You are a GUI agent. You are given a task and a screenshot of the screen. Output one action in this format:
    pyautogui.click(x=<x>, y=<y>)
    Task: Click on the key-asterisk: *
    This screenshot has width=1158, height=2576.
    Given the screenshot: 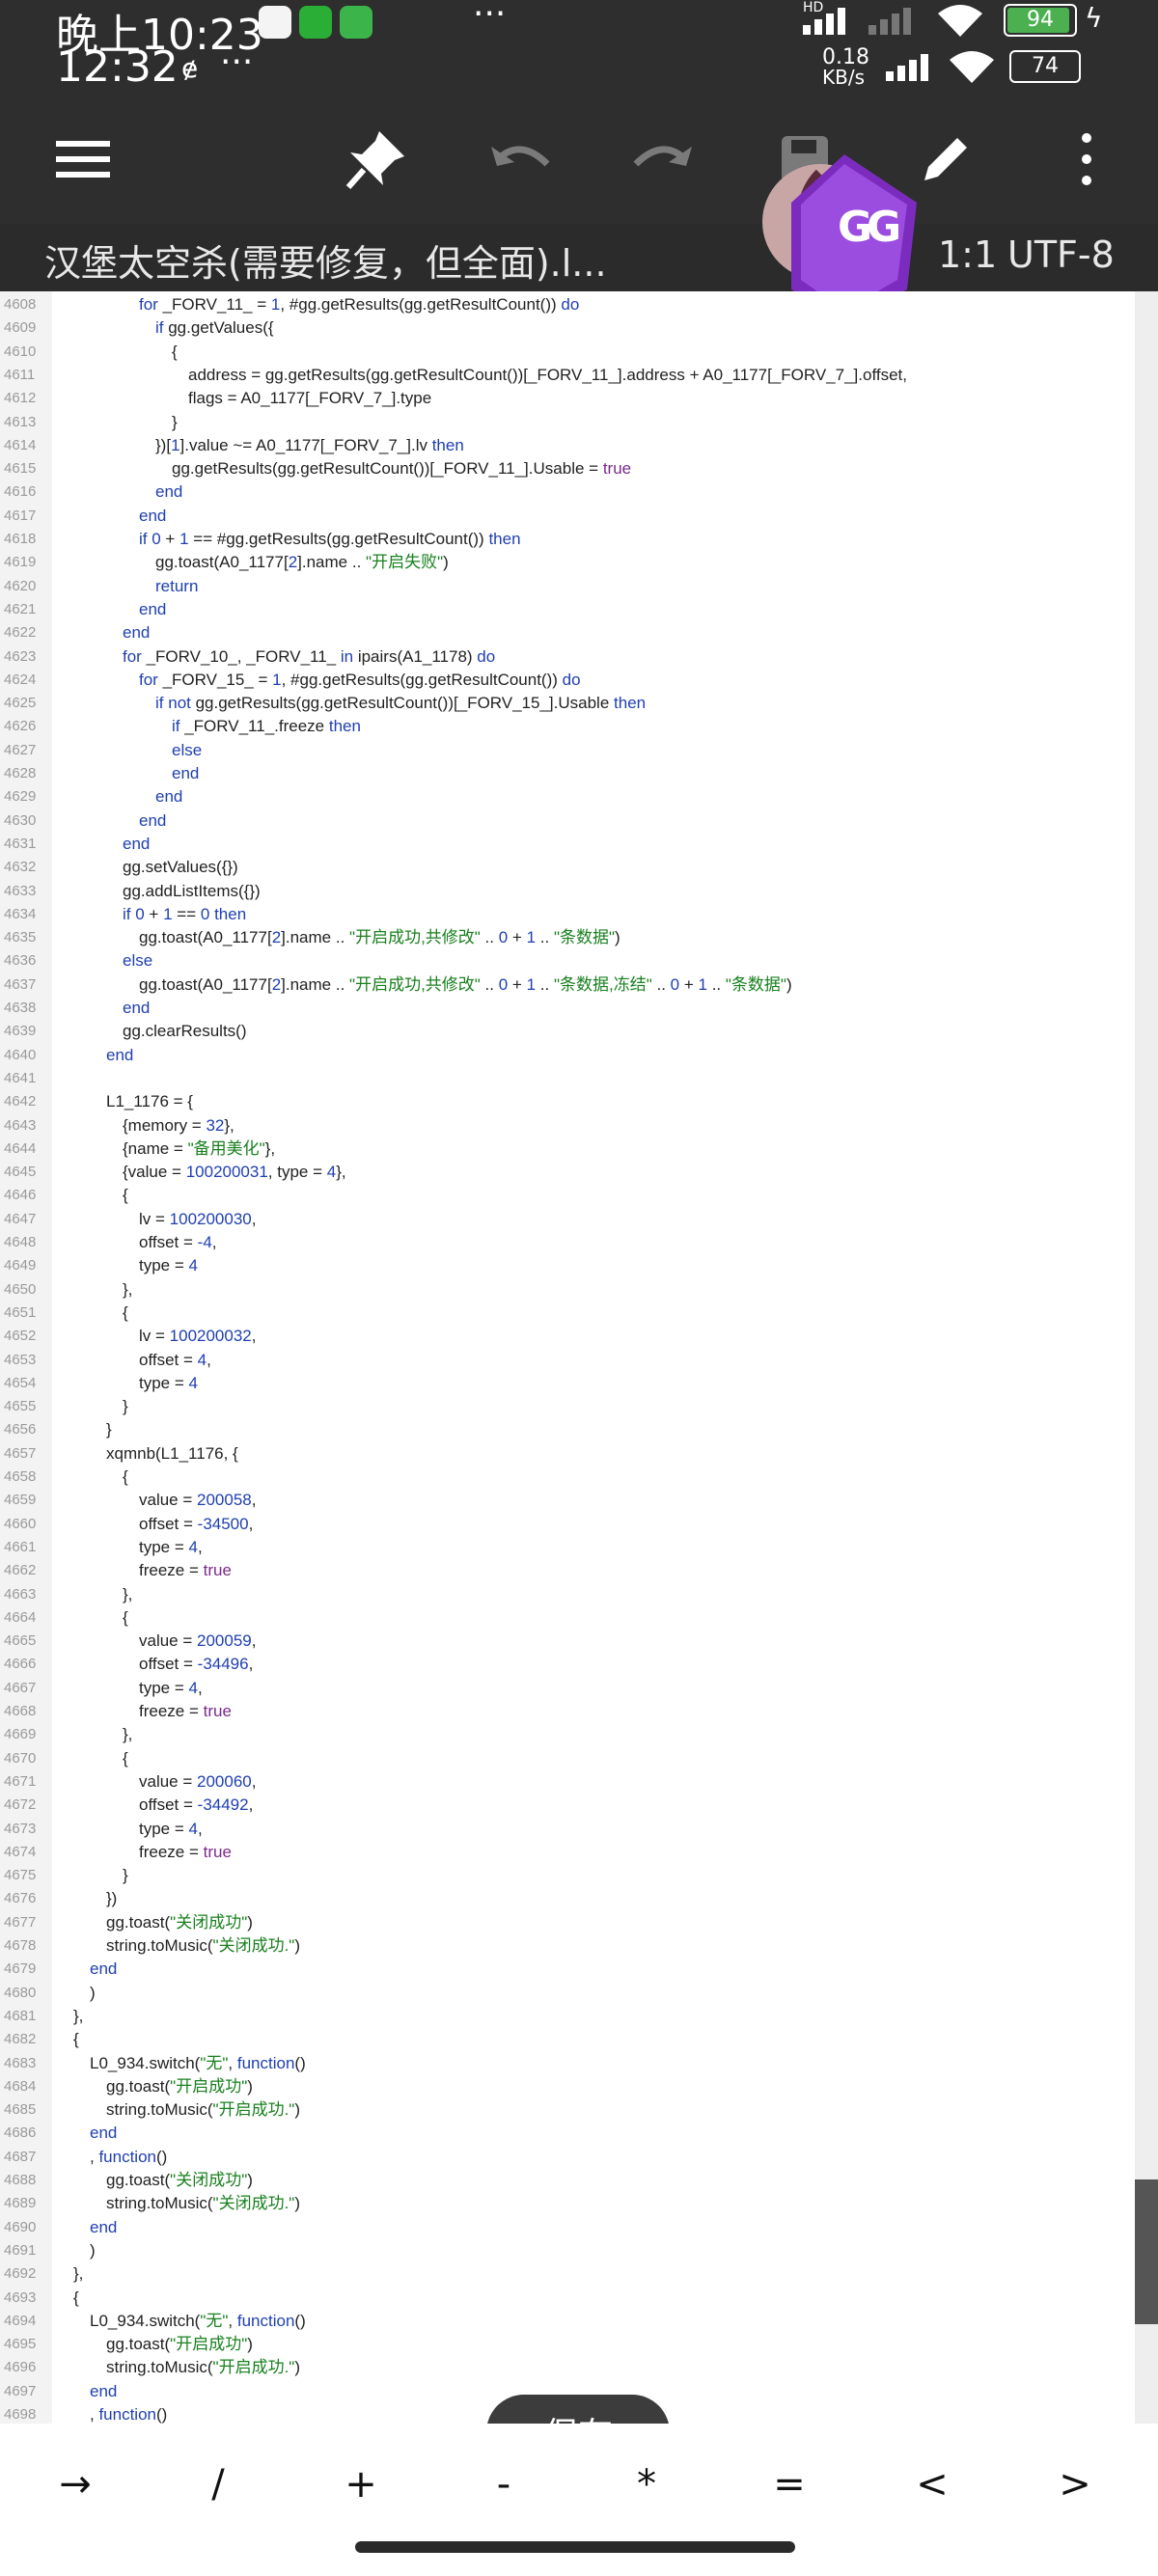 What is the action you would take?
    pyautogui.click(x=646, y=2491)
    